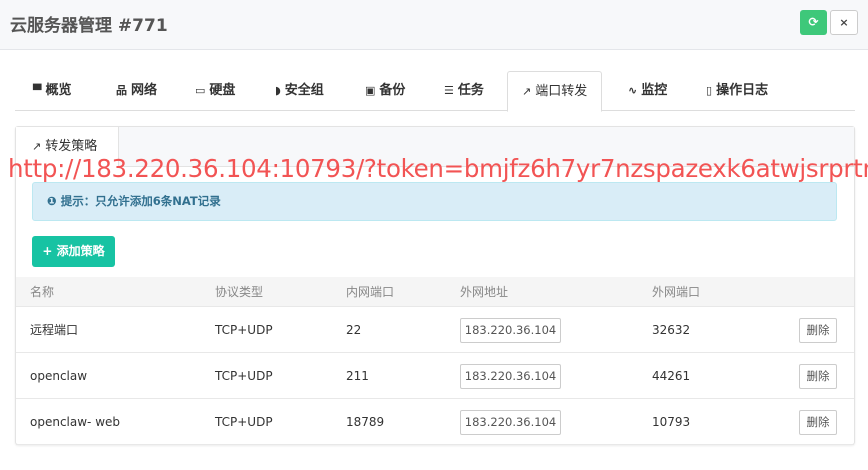 The height and width of the screenshot is (470, 868). I want to click on hdd-icon: ▭, so click(200, 90).